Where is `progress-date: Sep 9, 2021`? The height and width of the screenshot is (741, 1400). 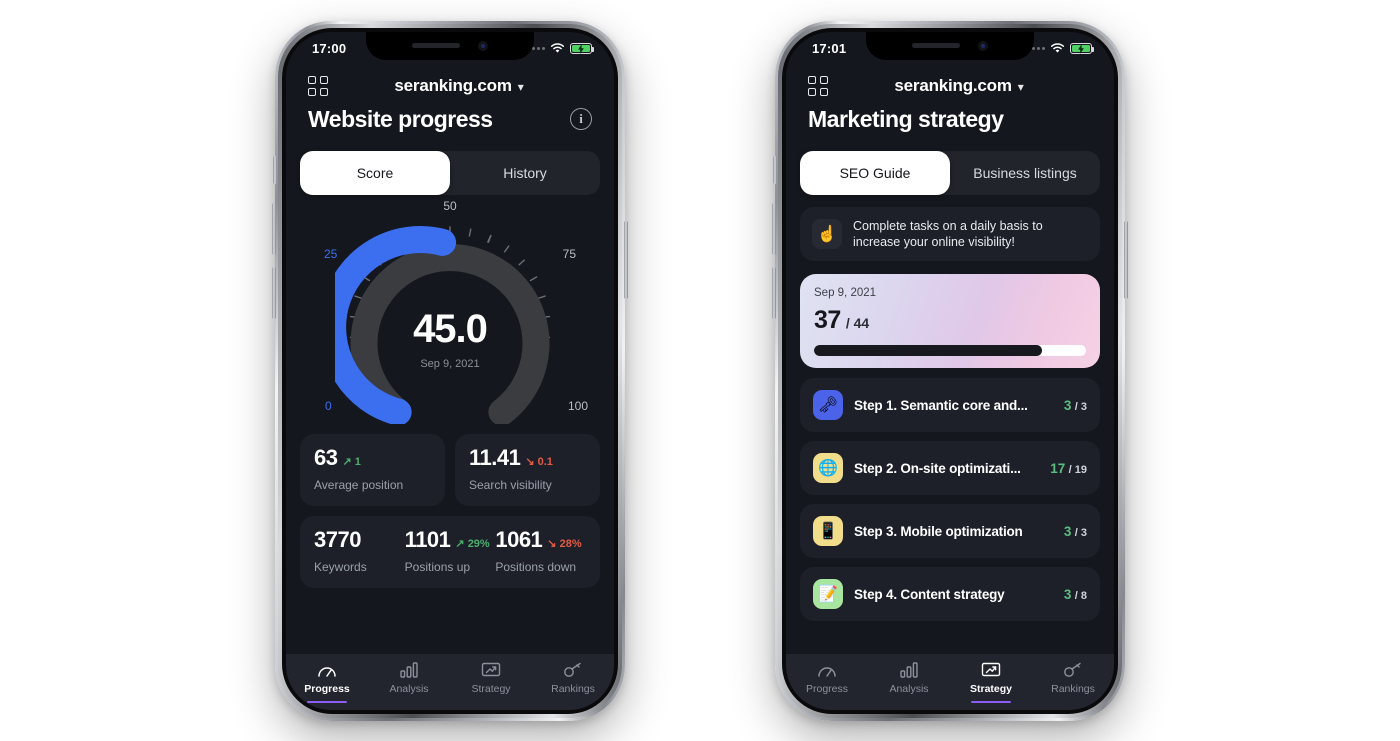 progress-date: Sep 9, 2021 is located at coordinates (845, 293).